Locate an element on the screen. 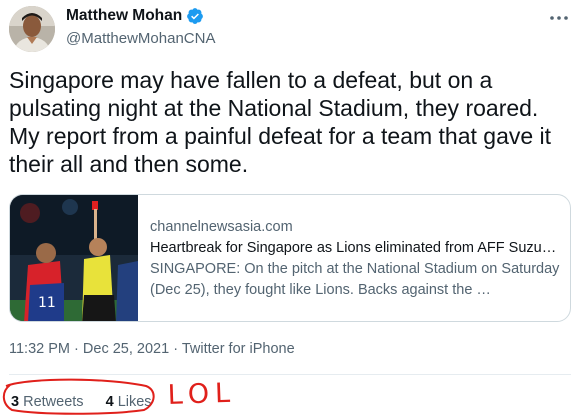 The width and height of the screenshot is (576, 415). likes-label: Likes is located at coordinates (134, 402).